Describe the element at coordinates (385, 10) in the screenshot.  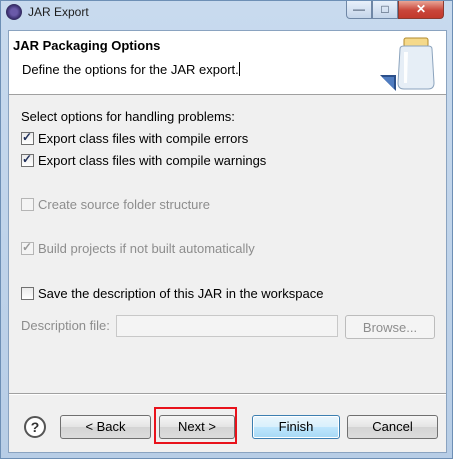
I see `maximize-button: □` at that location.